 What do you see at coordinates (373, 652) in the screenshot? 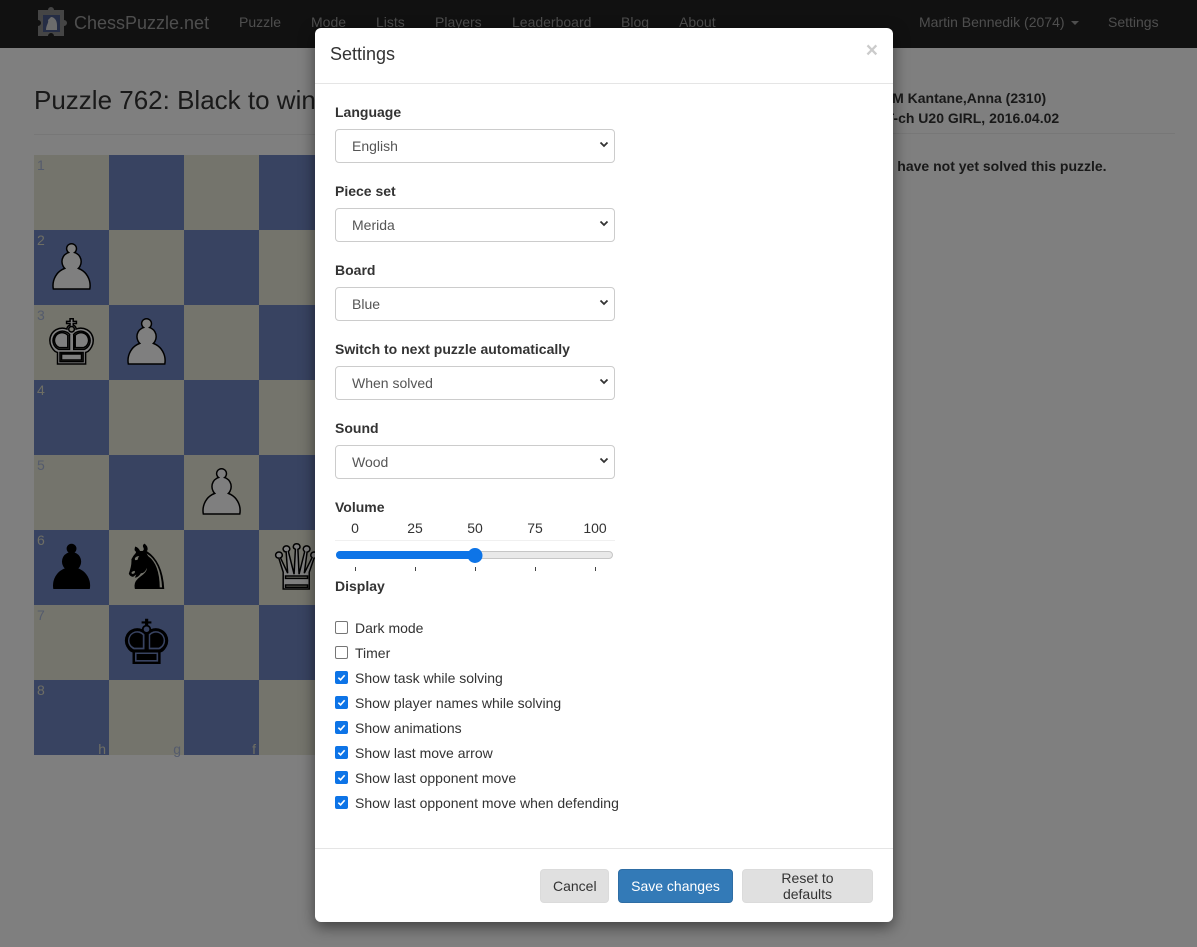
I see `option-label: Timer` at bounding box center [373, 652].